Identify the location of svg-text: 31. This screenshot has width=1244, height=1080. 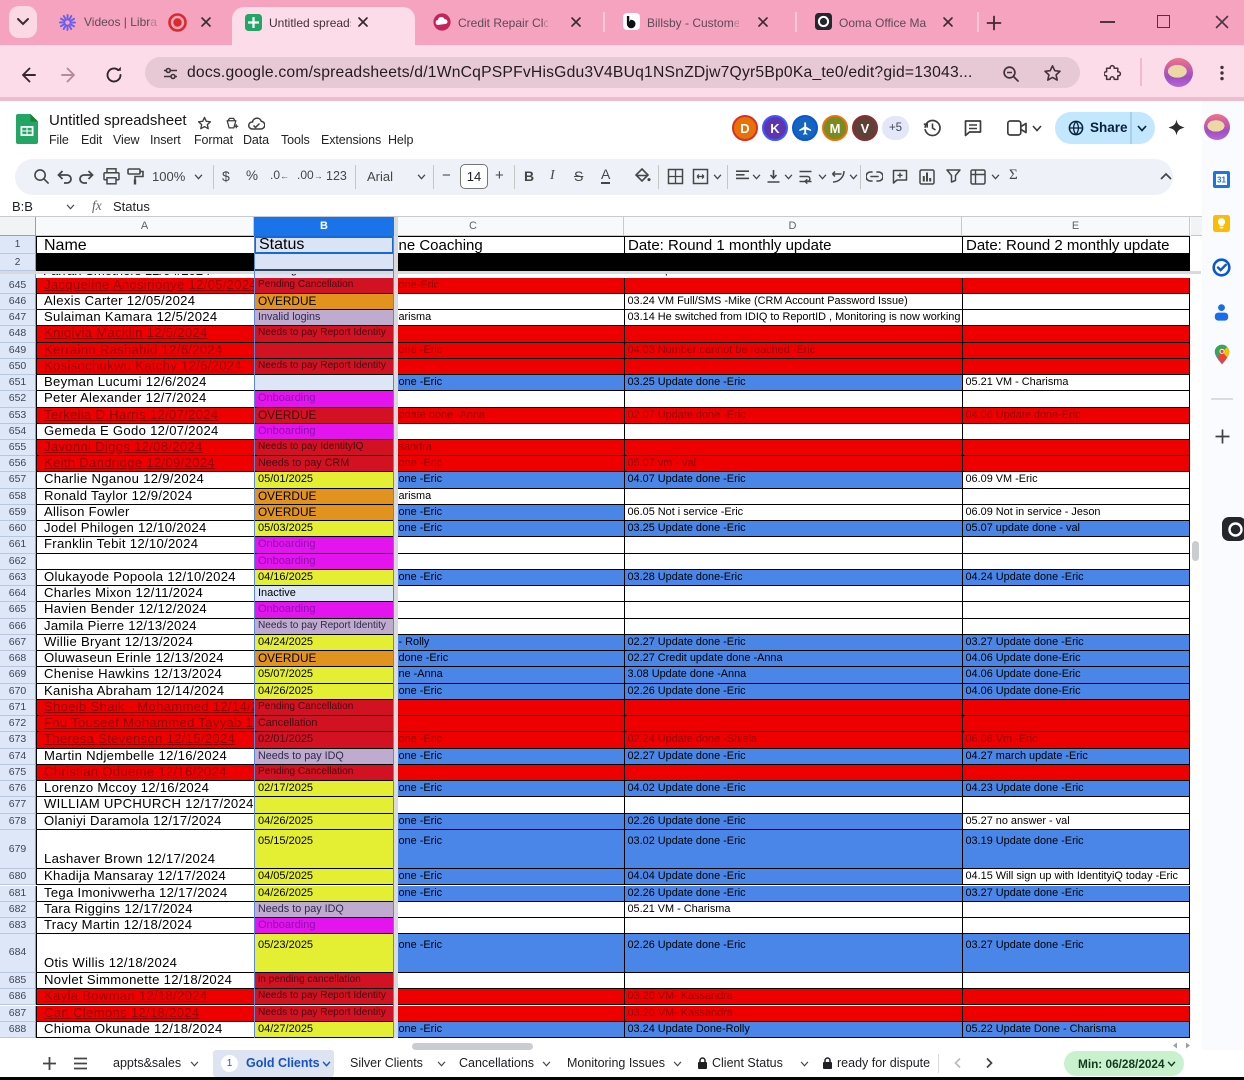
(1221, 180).